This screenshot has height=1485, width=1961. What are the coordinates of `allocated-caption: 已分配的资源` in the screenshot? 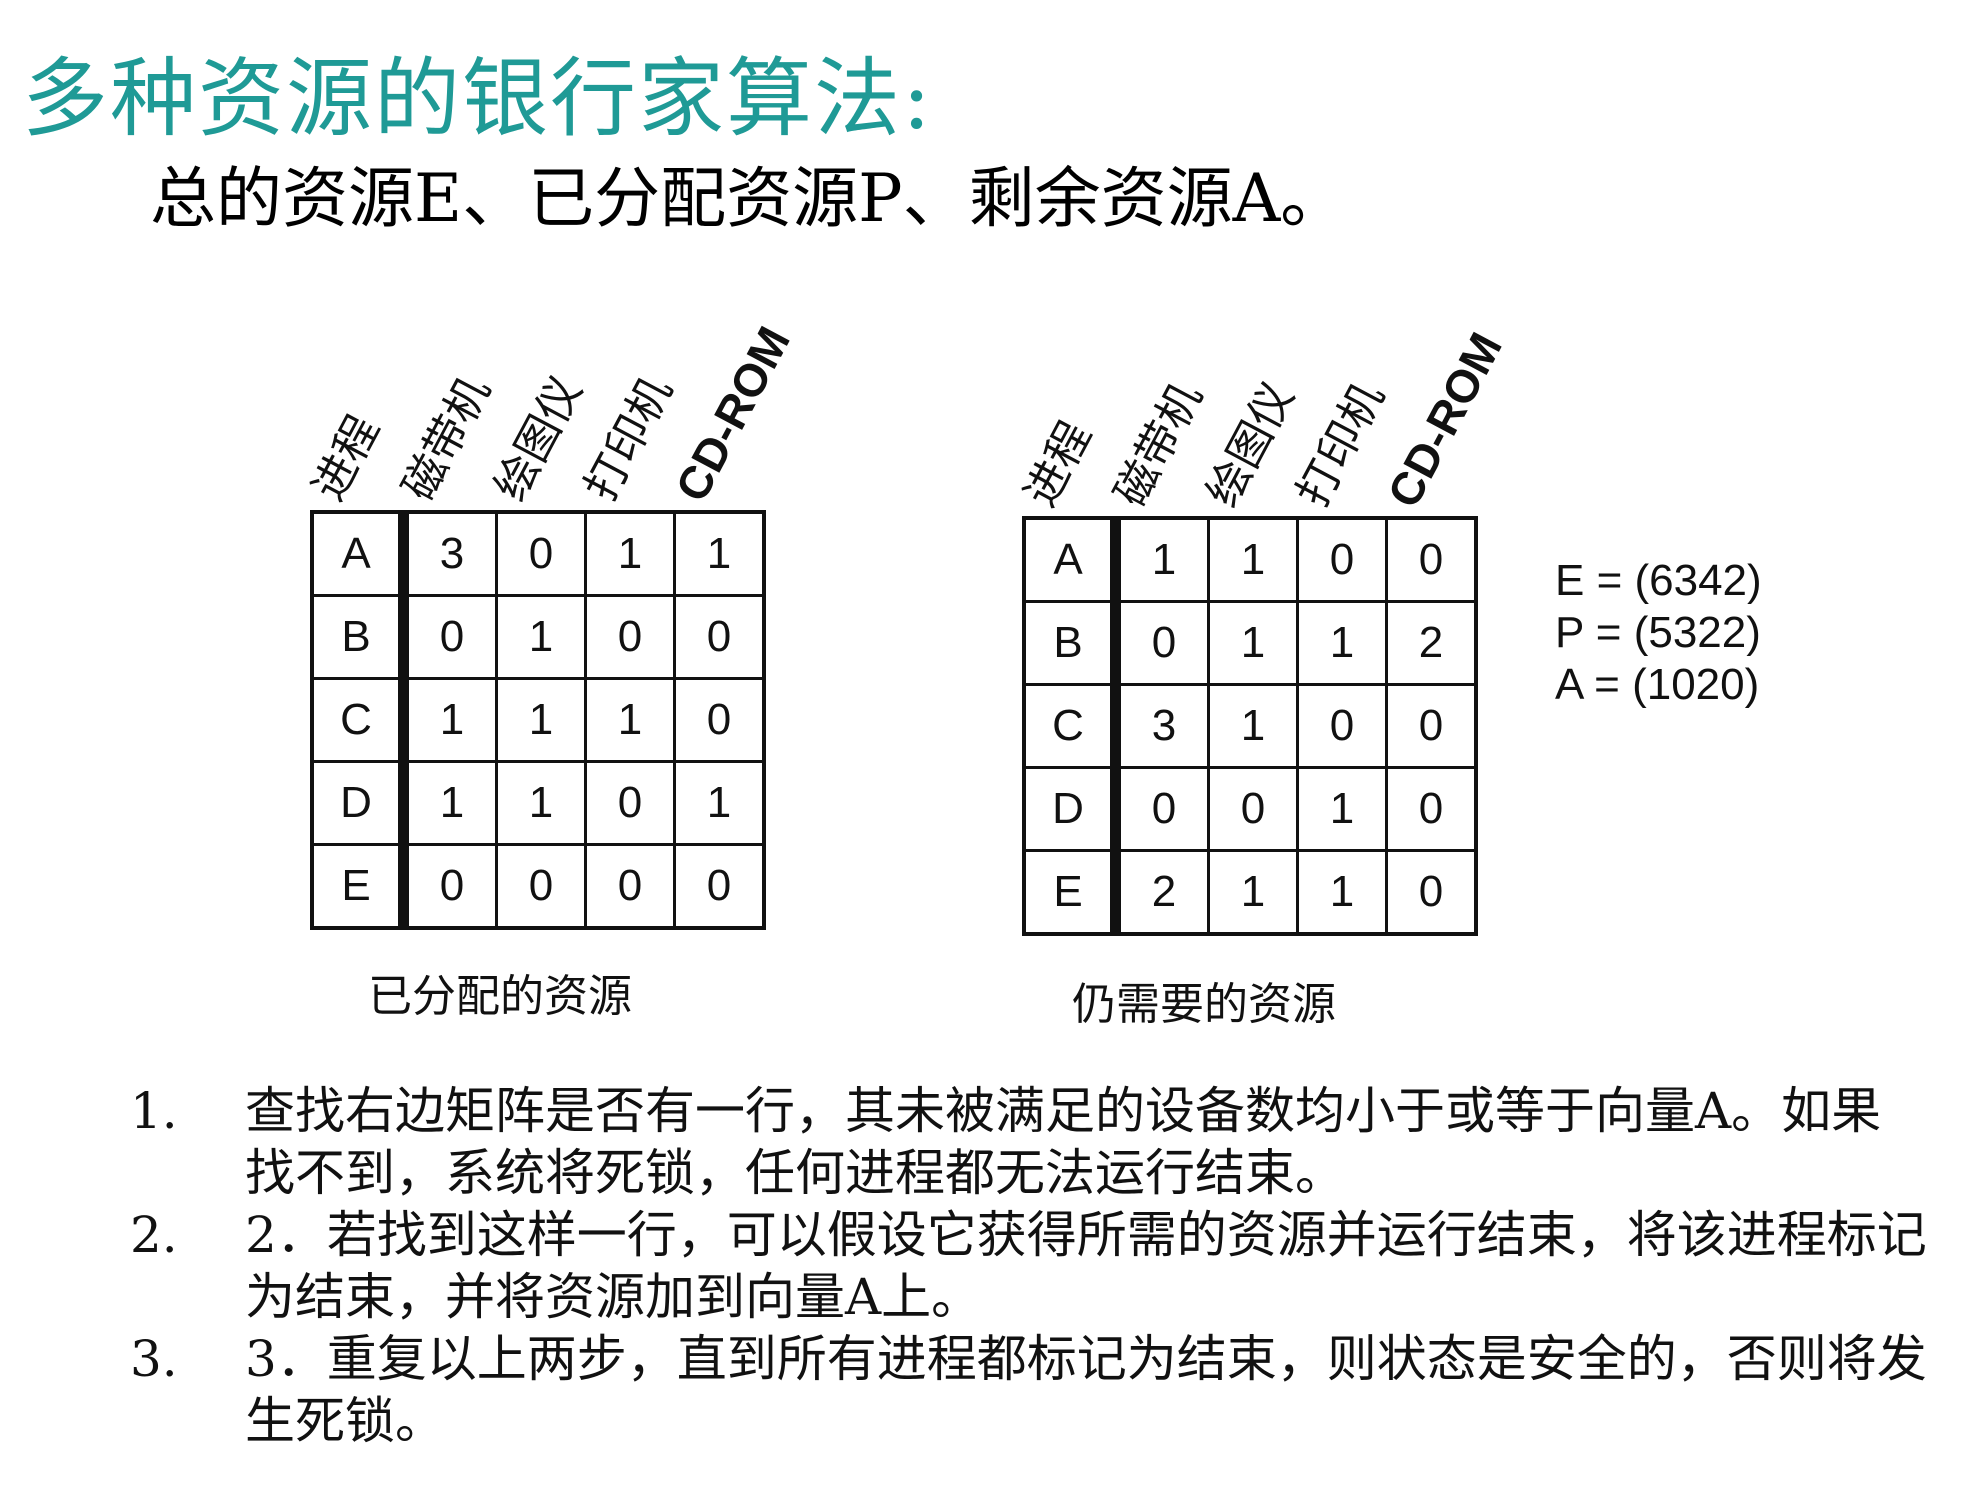 It's located at (500, 996).